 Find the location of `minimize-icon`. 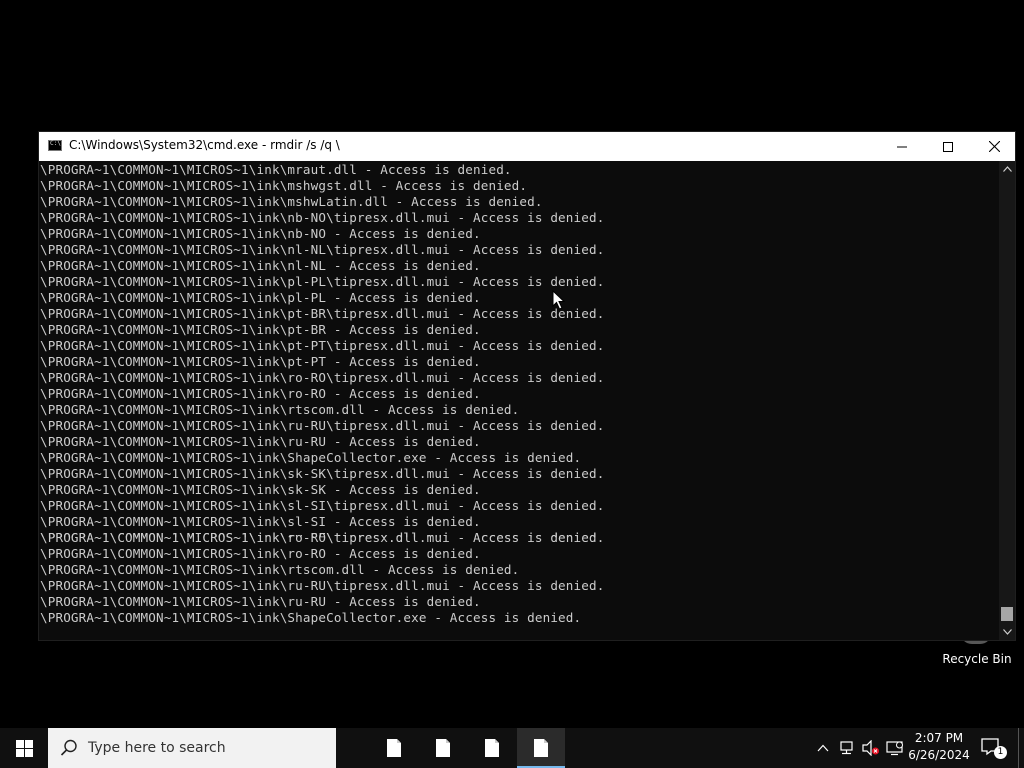

minimize-icon is located at coordinates (902, 146).